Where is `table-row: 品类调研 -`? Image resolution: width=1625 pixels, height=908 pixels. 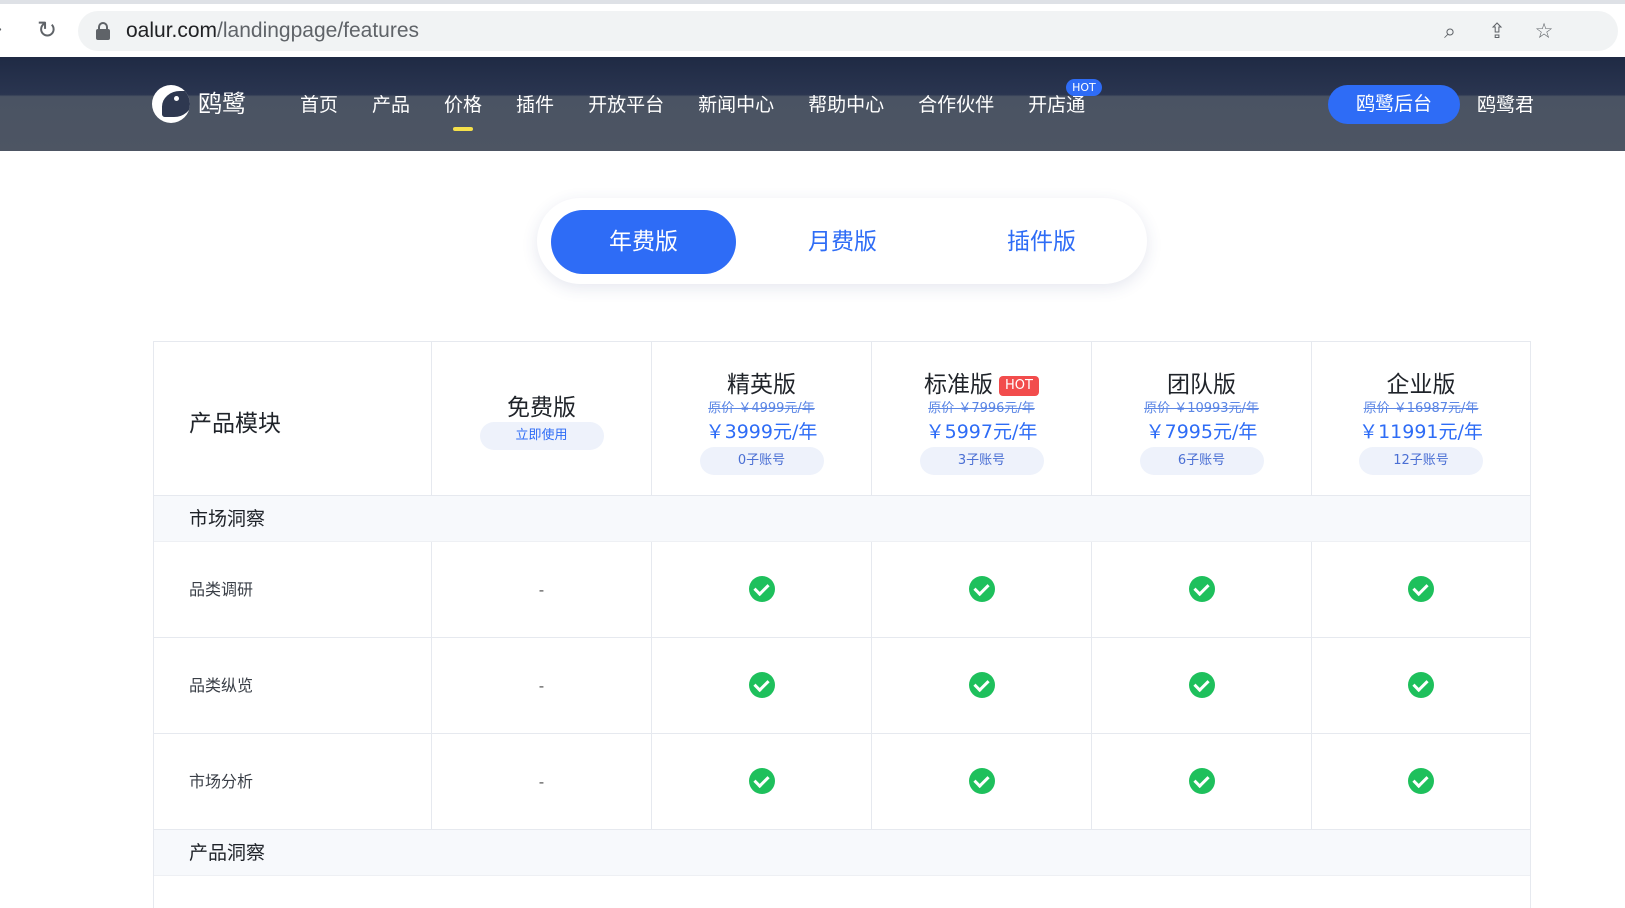 table-row: 品类调研 - is located at coordinates (842, 590).